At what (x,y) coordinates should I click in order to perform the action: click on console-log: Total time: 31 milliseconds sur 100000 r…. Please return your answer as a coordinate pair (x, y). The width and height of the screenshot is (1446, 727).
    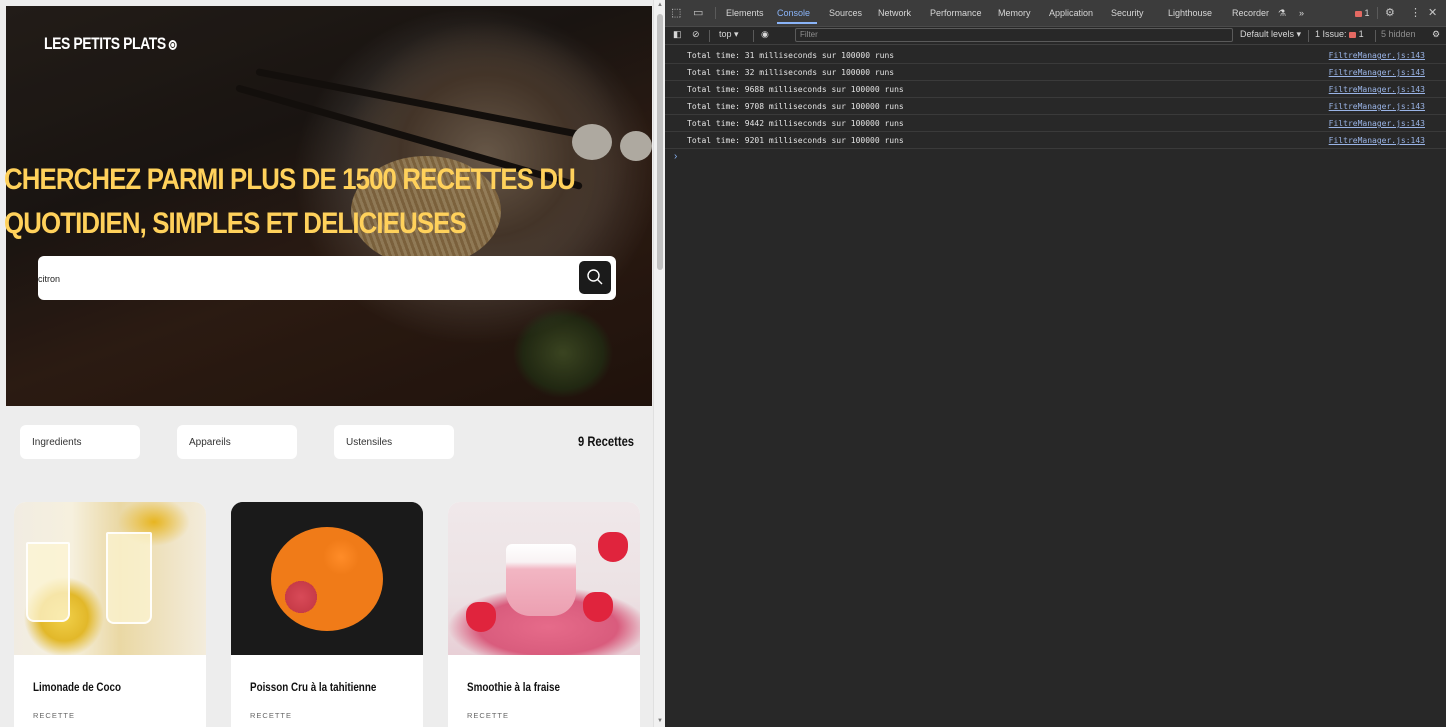
    Looking at the image, I should click on (1055, 98).